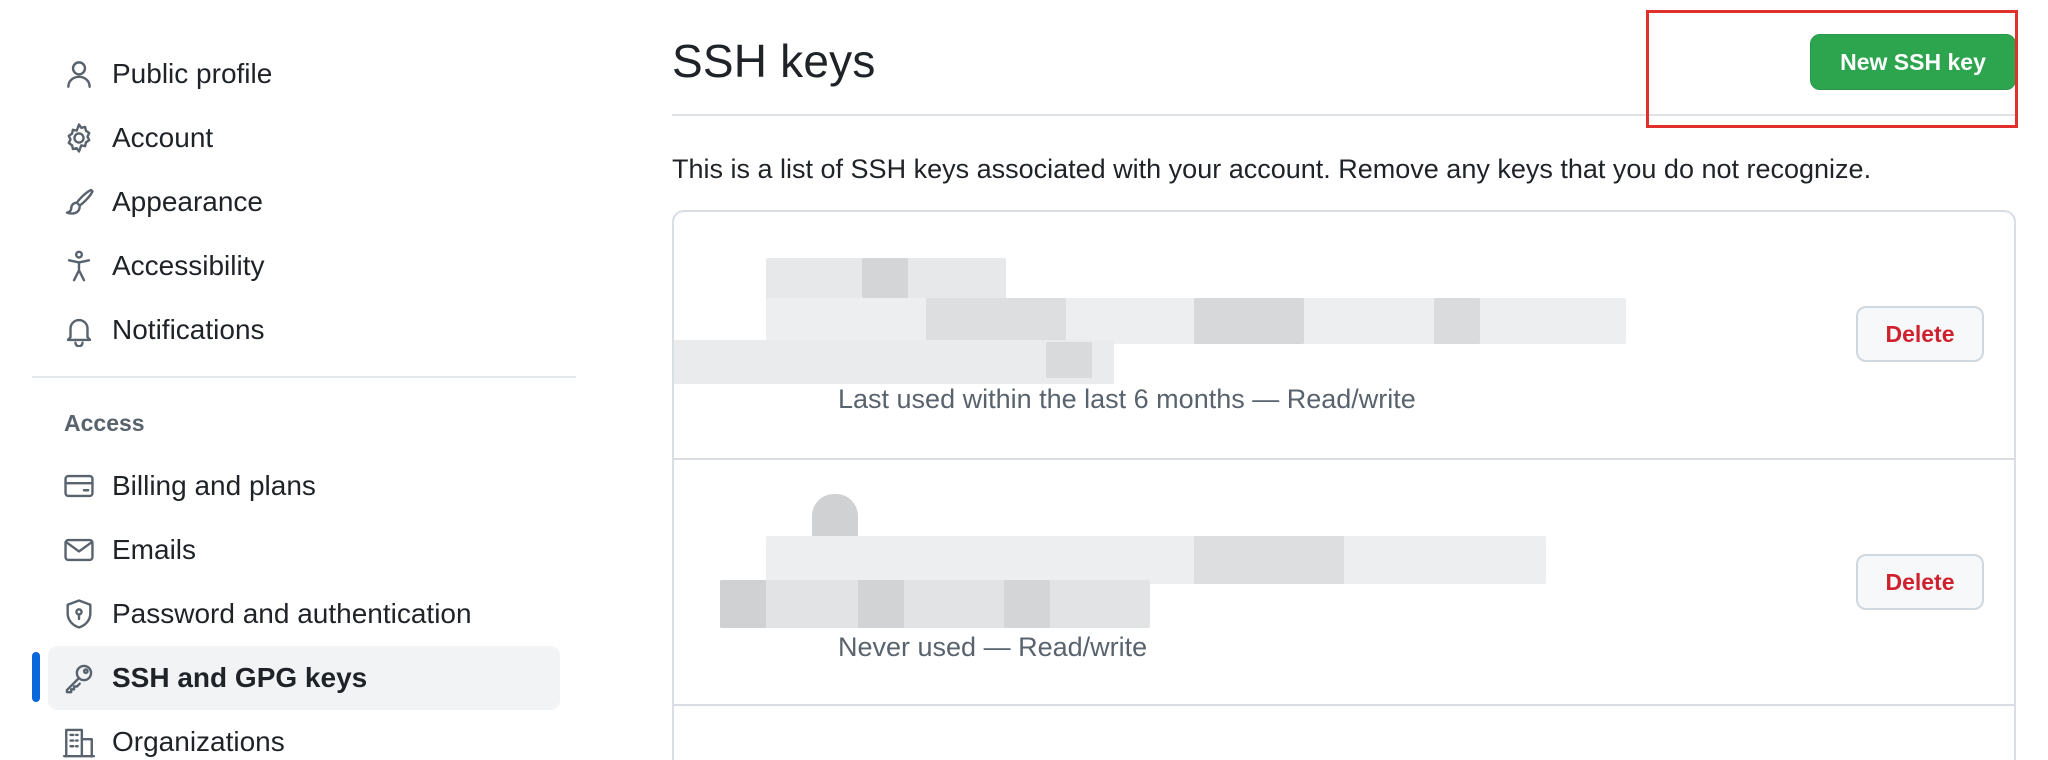 This screenshot has height=760, width=2048. I want to click on sidebar-item-organizations: Organizations, so click(304, 735).